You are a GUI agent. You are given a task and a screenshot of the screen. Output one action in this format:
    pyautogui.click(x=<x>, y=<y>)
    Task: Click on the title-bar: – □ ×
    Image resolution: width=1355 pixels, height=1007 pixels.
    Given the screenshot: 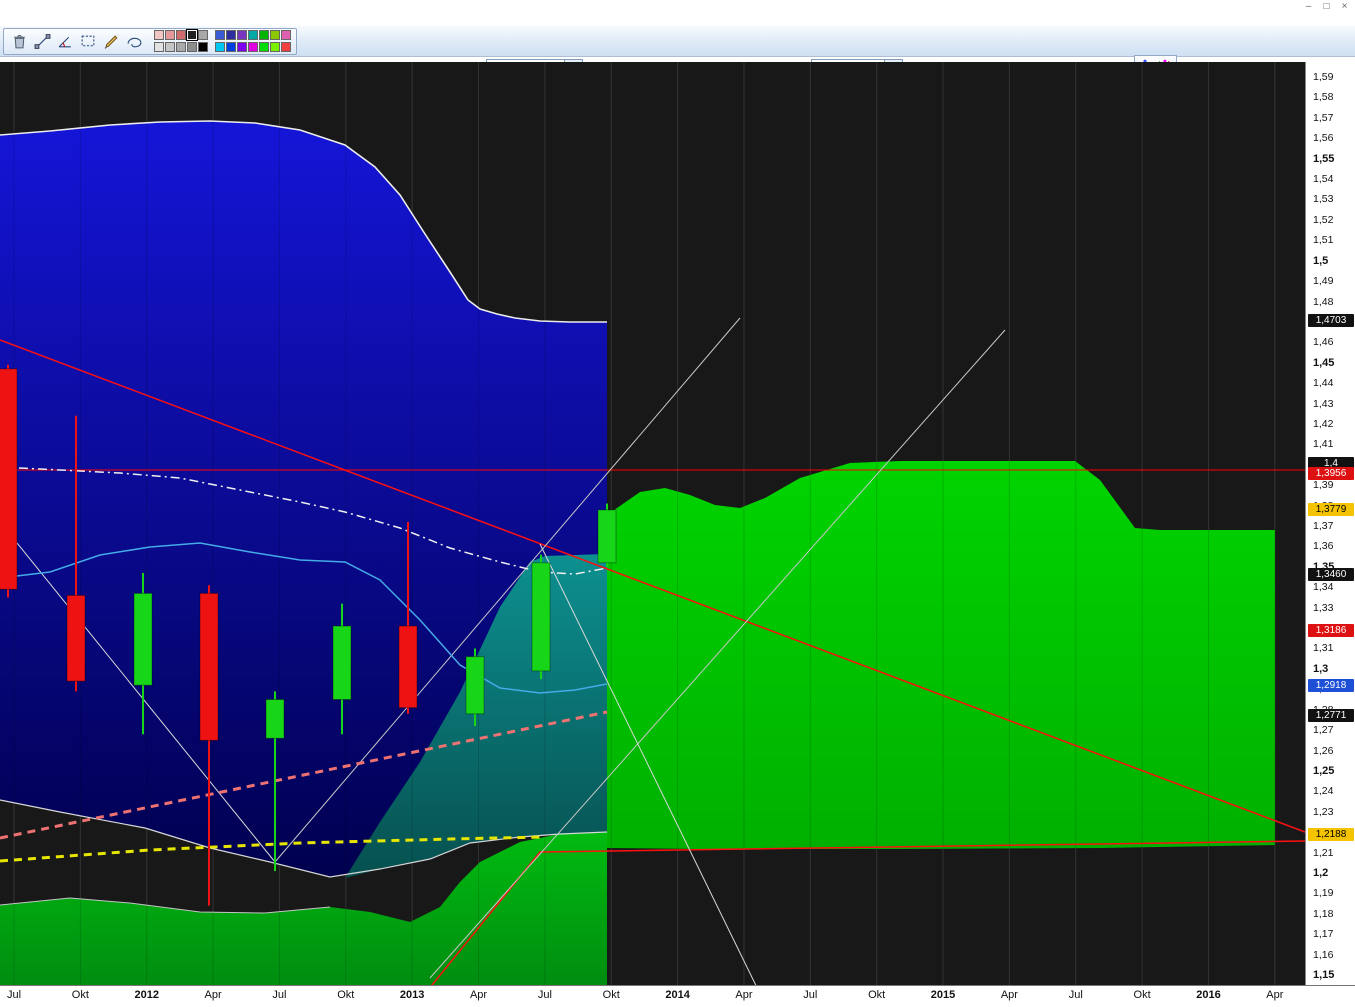 What is the action you would take?
    pyautogui.click(x=677, y=13)
    